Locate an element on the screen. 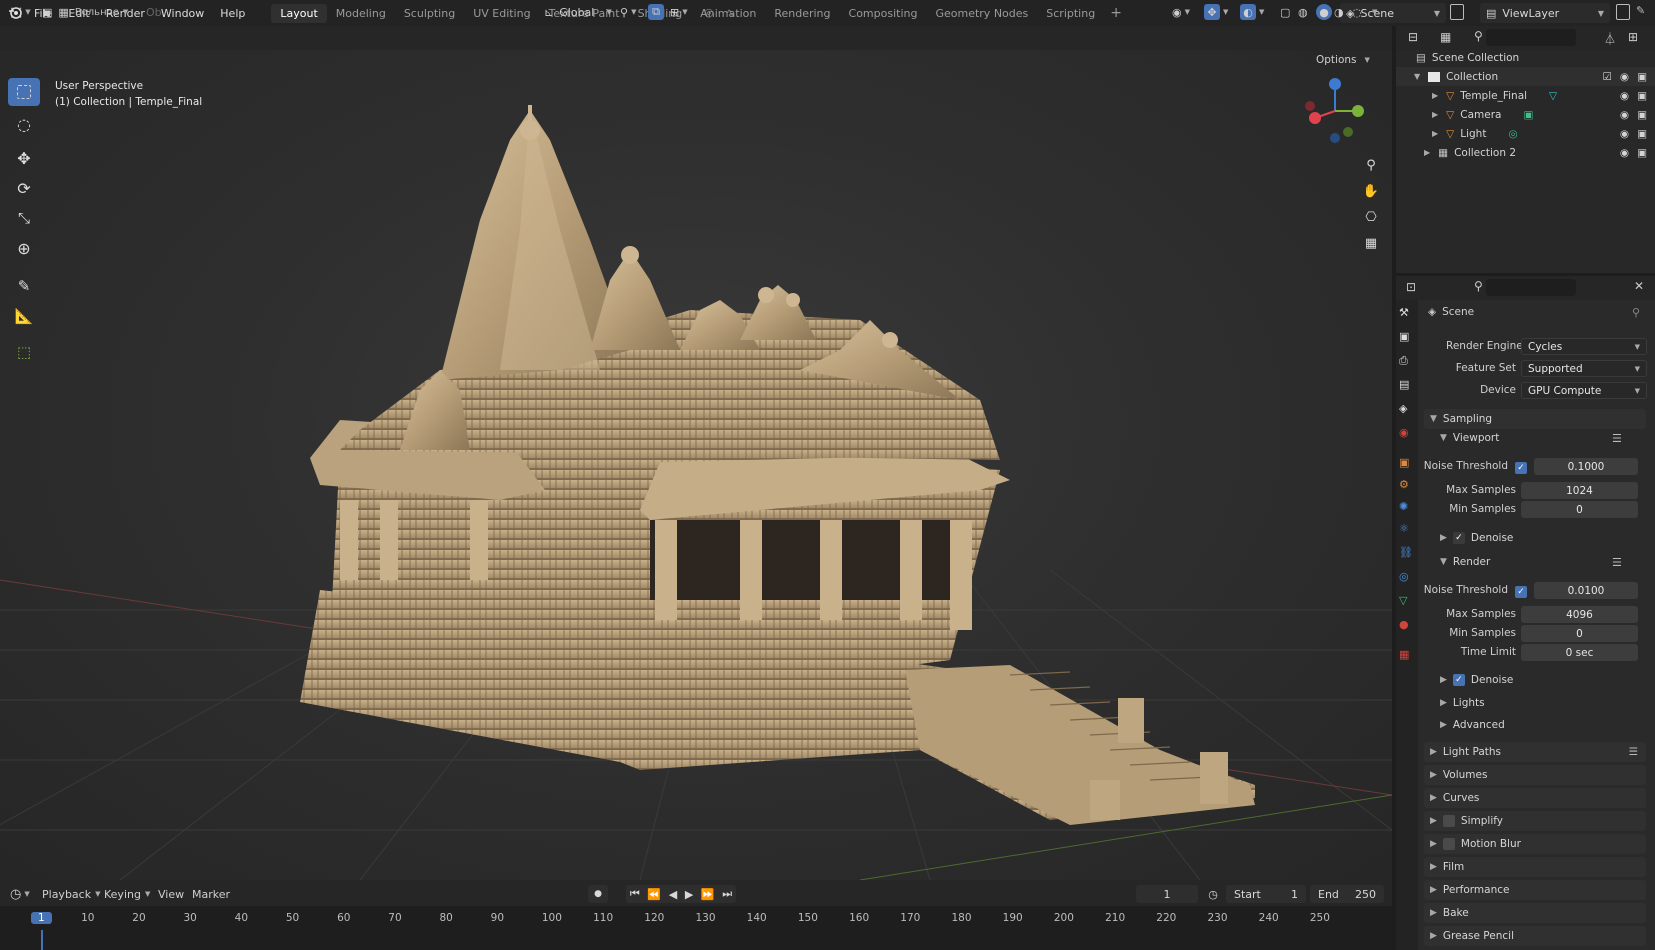 This screenshot has width=1655, height=950. view-layer-tab-icon: ▤ is located at coordinates (1407, 386).